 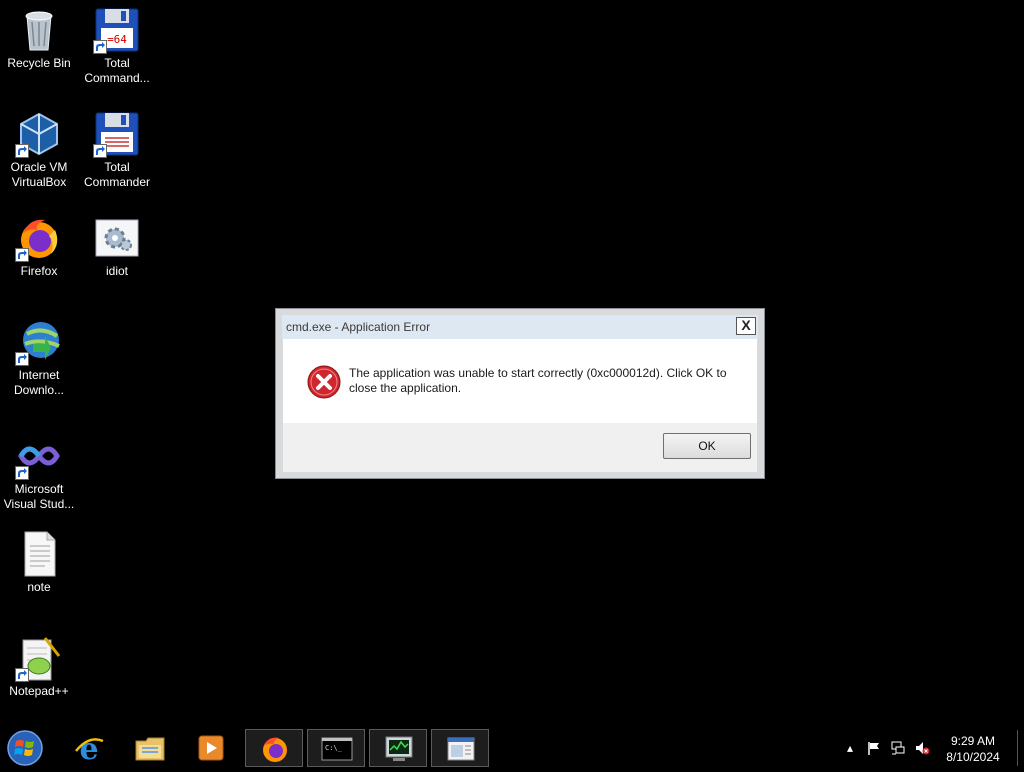 What do you see at coordinates (850, 748) in the screenshot?
I see `show-hidden-icons-icon: ▴` at bounding box center [850, 748].